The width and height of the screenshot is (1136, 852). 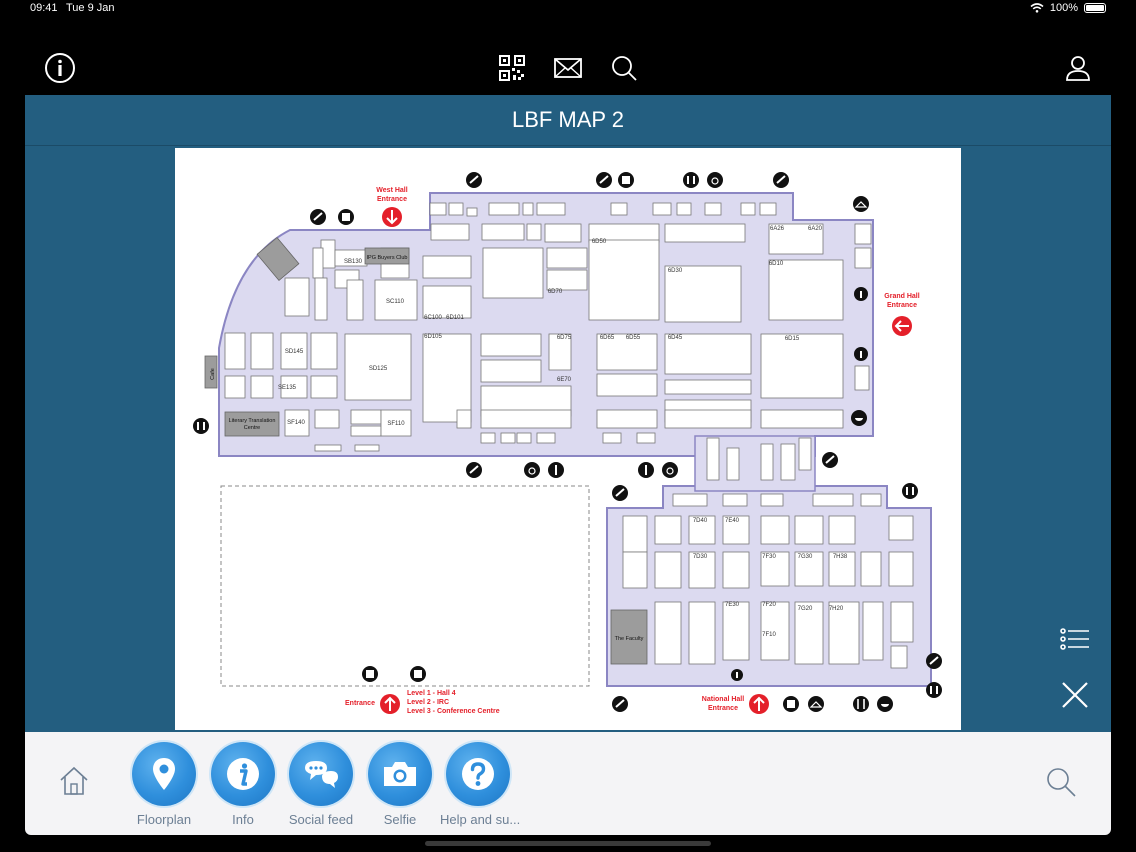 I want to click on stand-label: SC110, so click(x=395, y=302).